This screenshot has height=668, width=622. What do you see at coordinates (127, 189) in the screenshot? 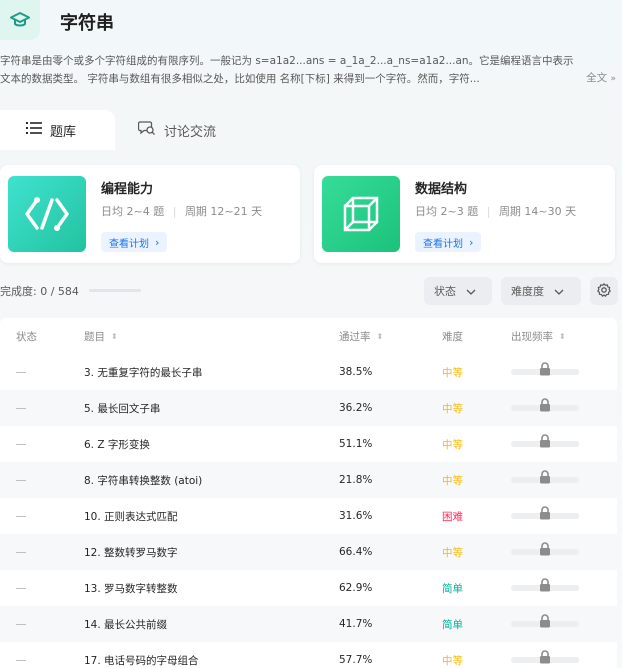
I see `plan-title: 编程能力` at bounding box center [127, 189].